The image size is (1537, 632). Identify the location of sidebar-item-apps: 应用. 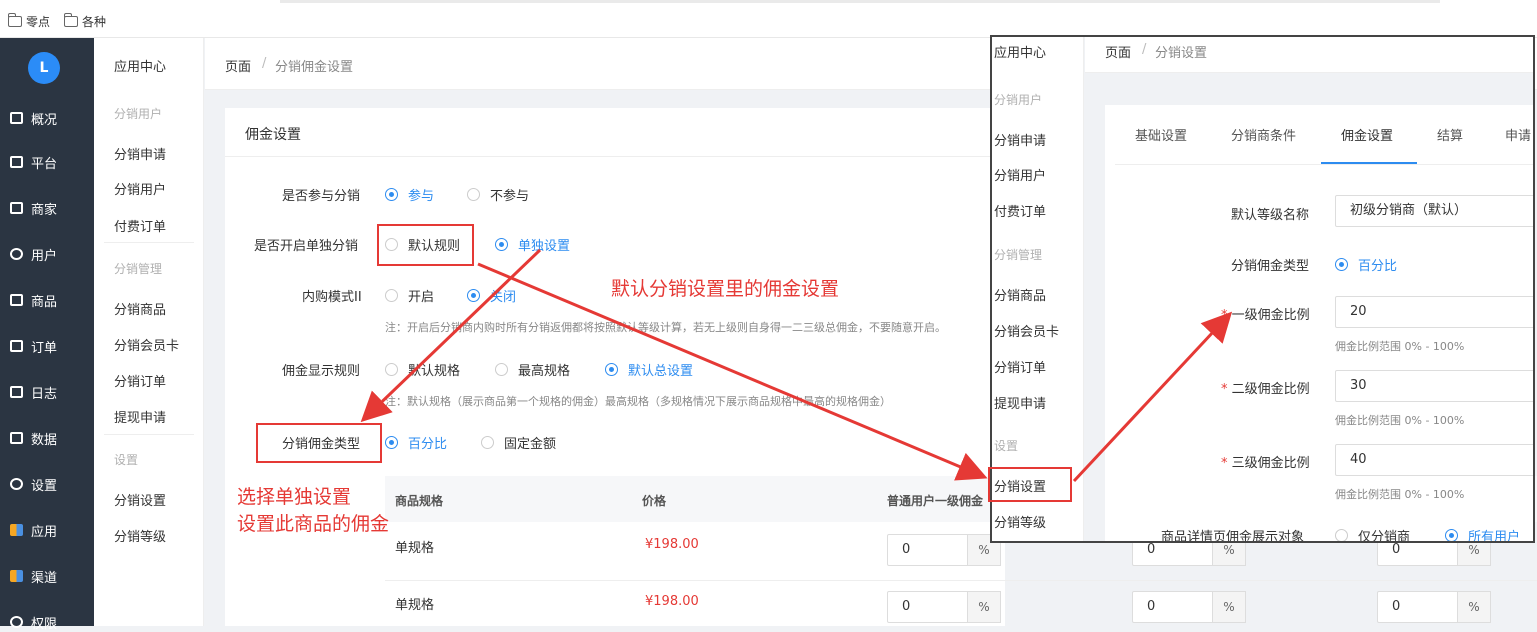
(33, 530).